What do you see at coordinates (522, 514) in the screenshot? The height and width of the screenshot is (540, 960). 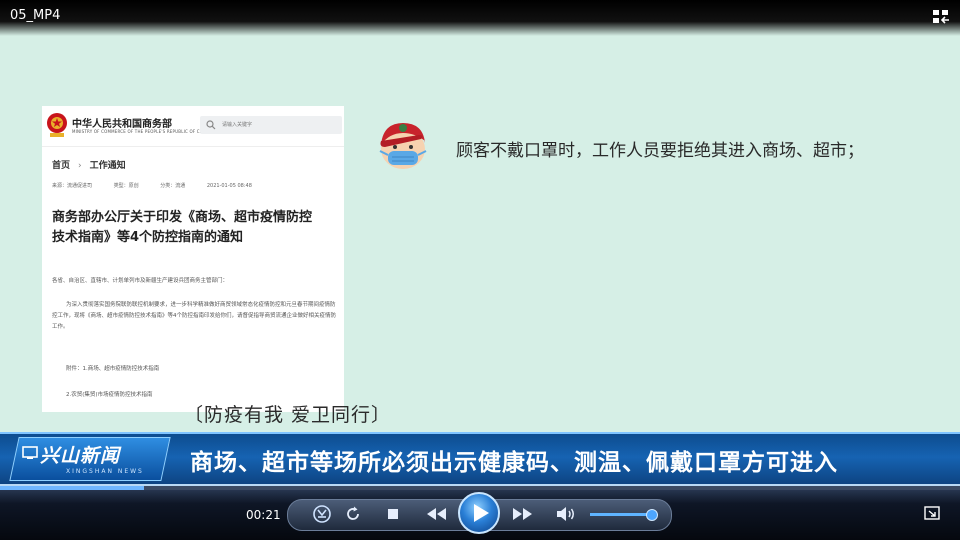 I see `fast-forward-icon` at bounding box center [522, 514].